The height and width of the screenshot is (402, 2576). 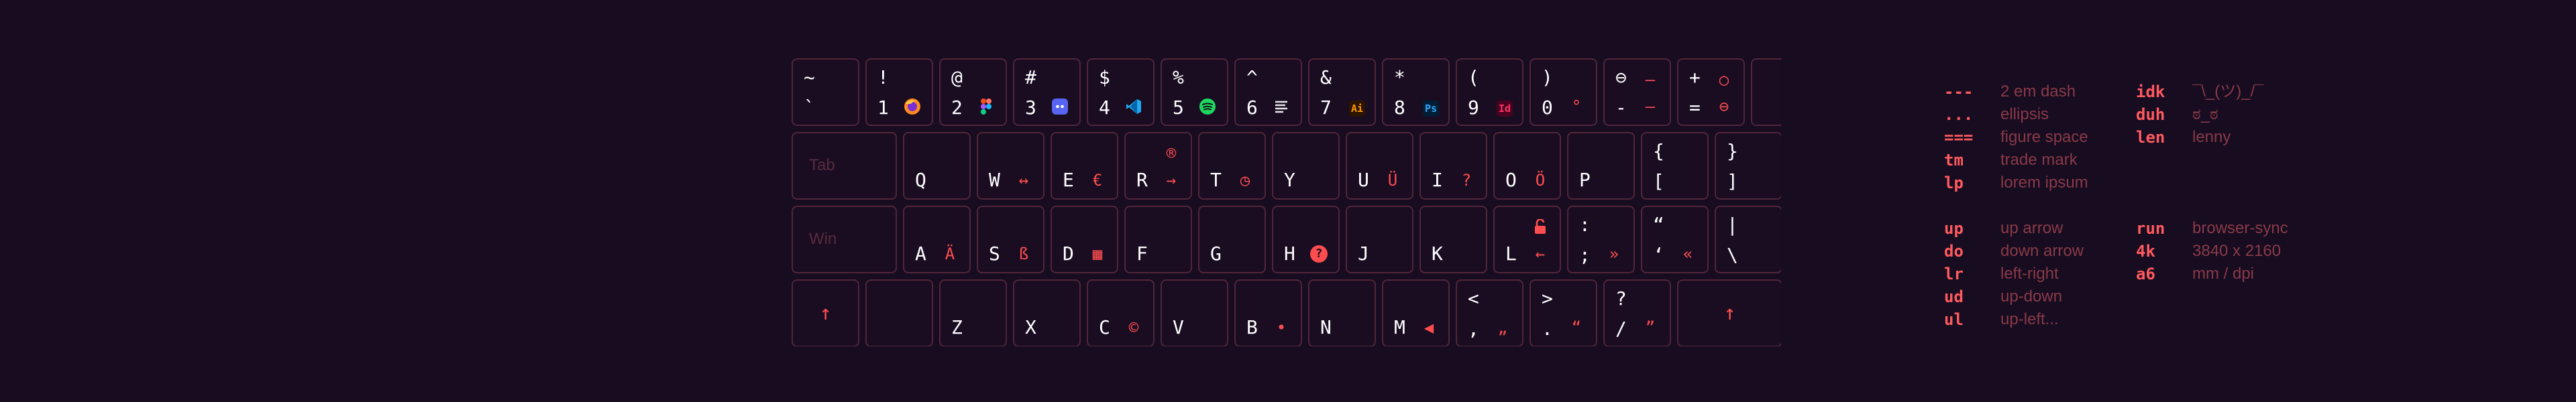 I want to click on key-tilde: ~ `, so click(x=825, y=92).